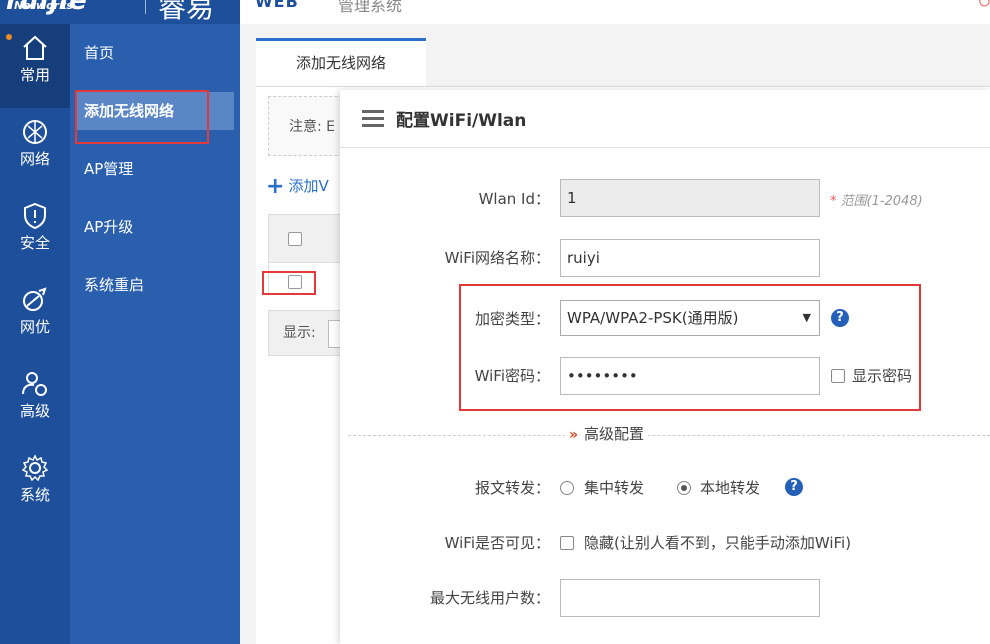 Image resolution: width=990 pixels, height=644 pixels. I want to click on notification-dot, so click(9, 37).